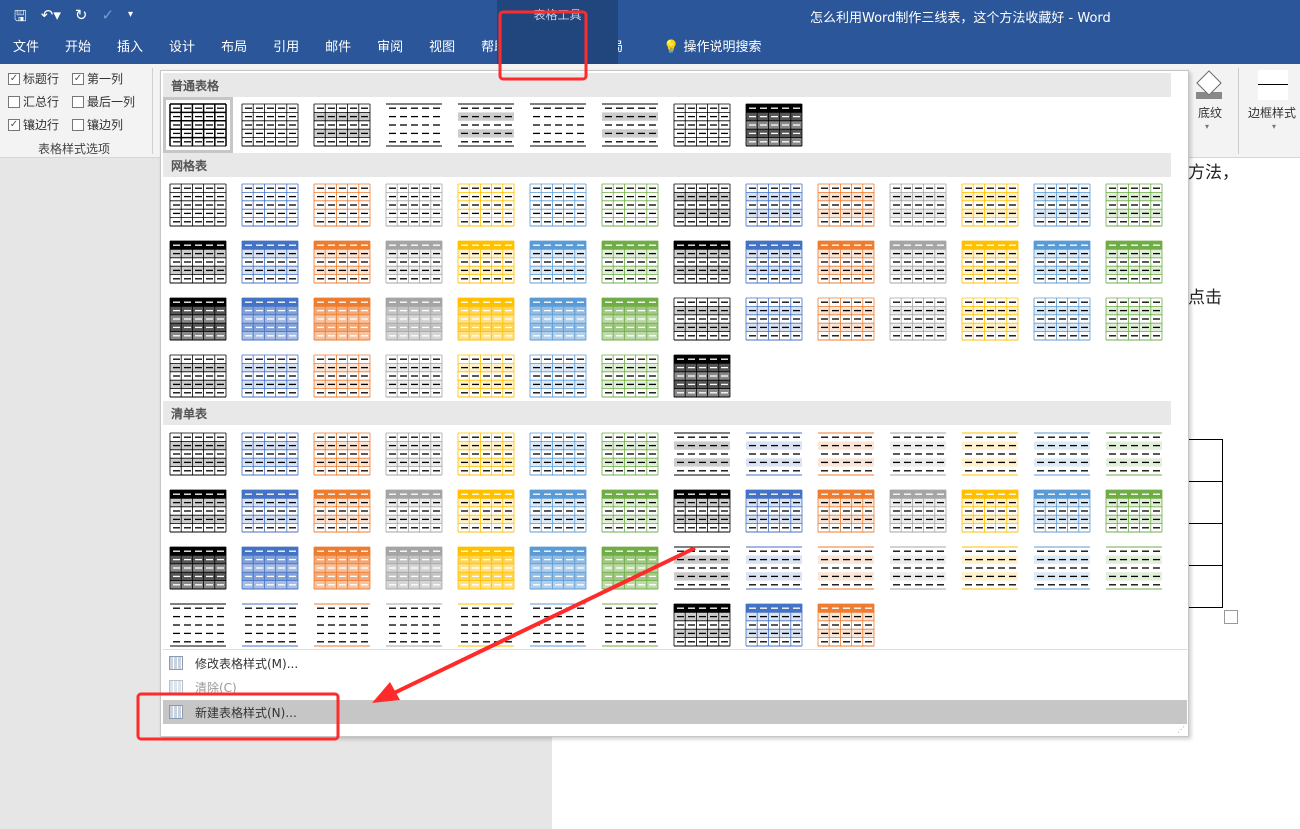  Describe the element at coordinates (390, 48) in the screenshot. I see `tab-7: 审阅` at that location.